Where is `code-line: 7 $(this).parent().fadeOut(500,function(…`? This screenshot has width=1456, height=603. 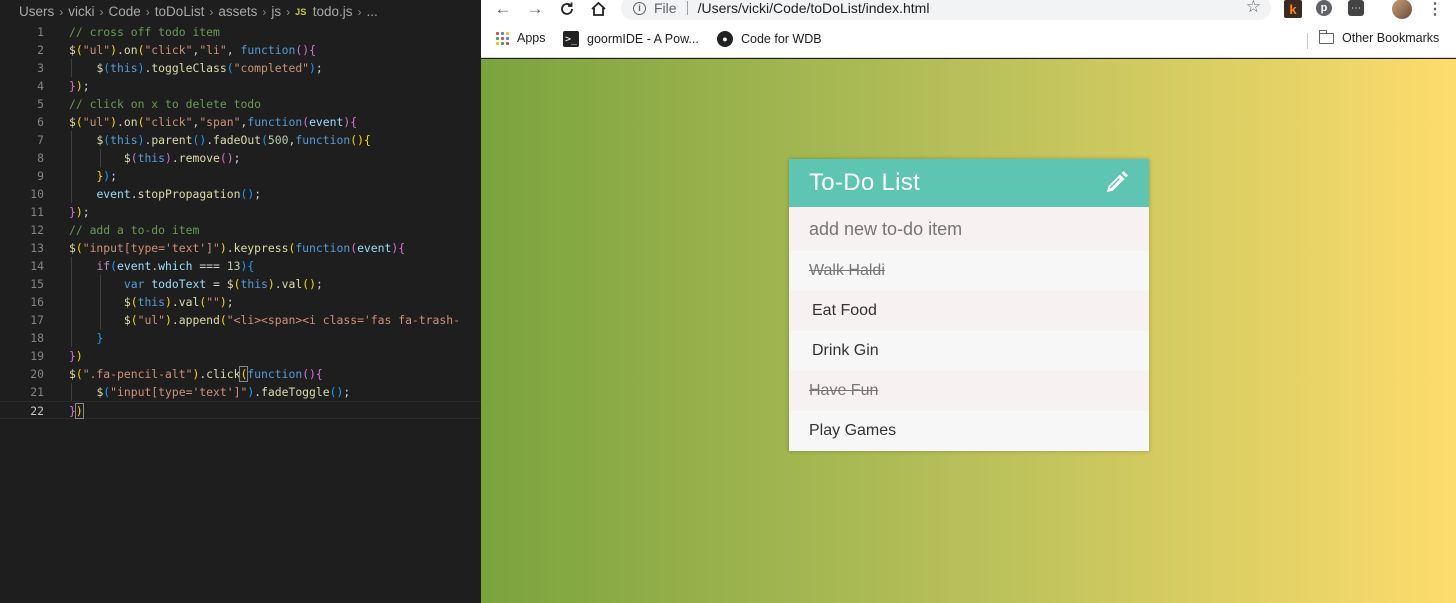
code-line: 7 $(this).parent().fadeOut(500,function(… is located at coordinates (204, 140).